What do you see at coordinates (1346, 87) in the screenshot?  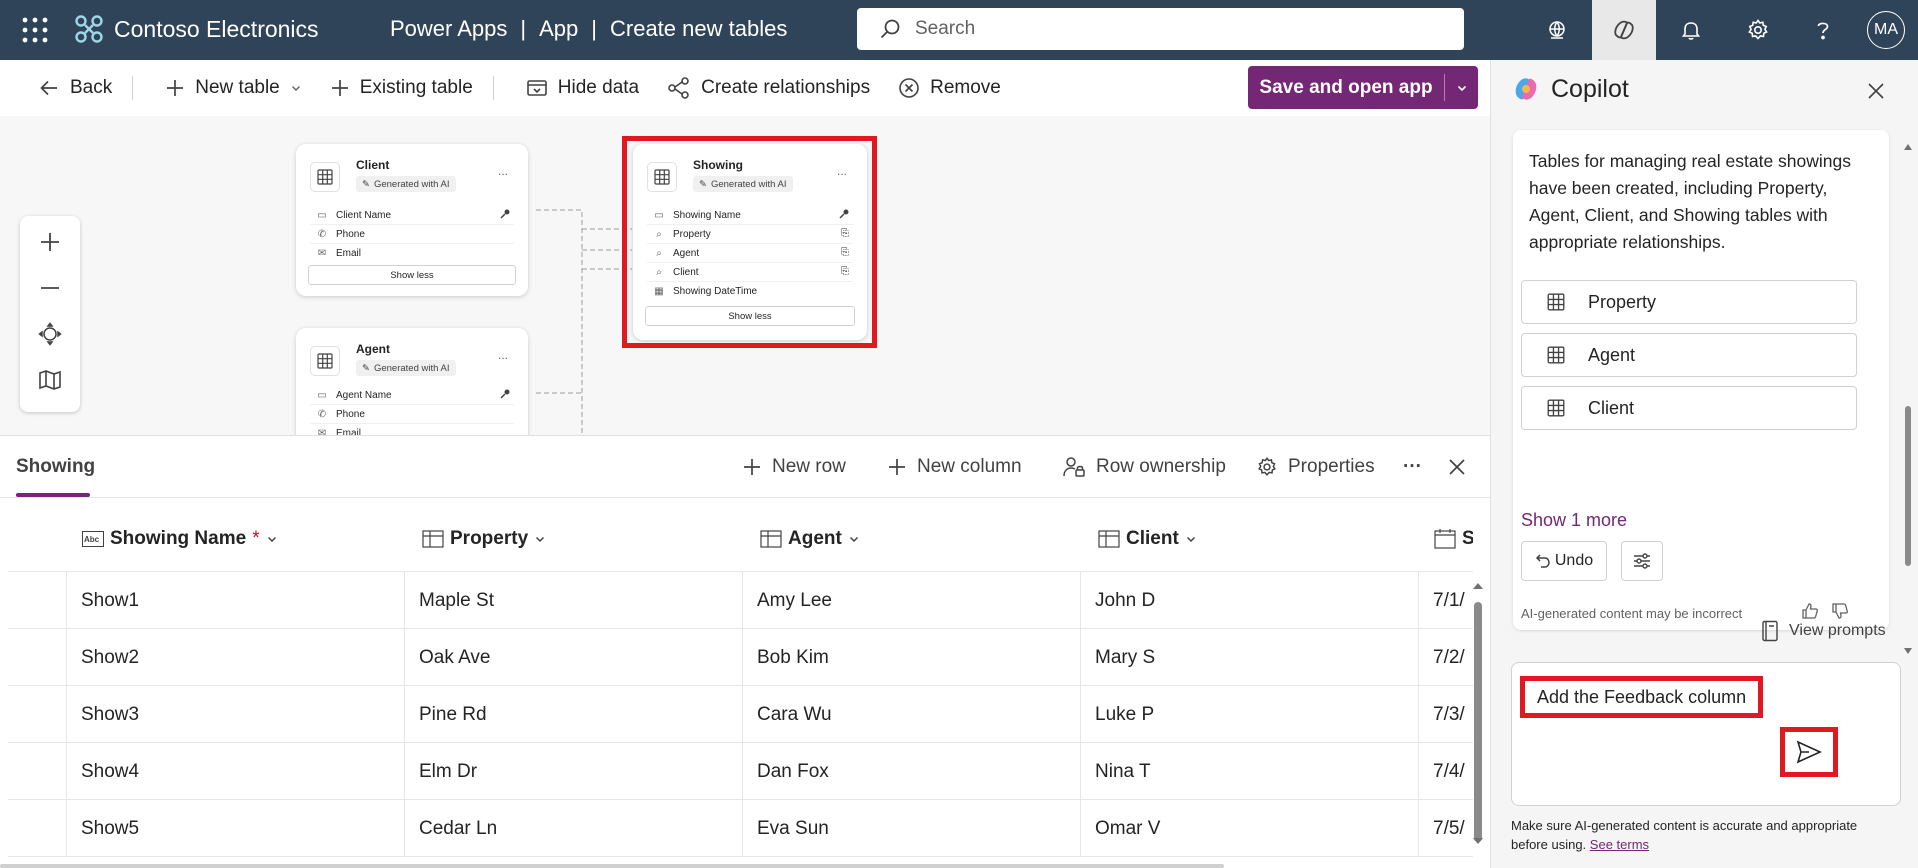 I see `save-and-open-label: Save and open app` at bounding box center [1346, 87].